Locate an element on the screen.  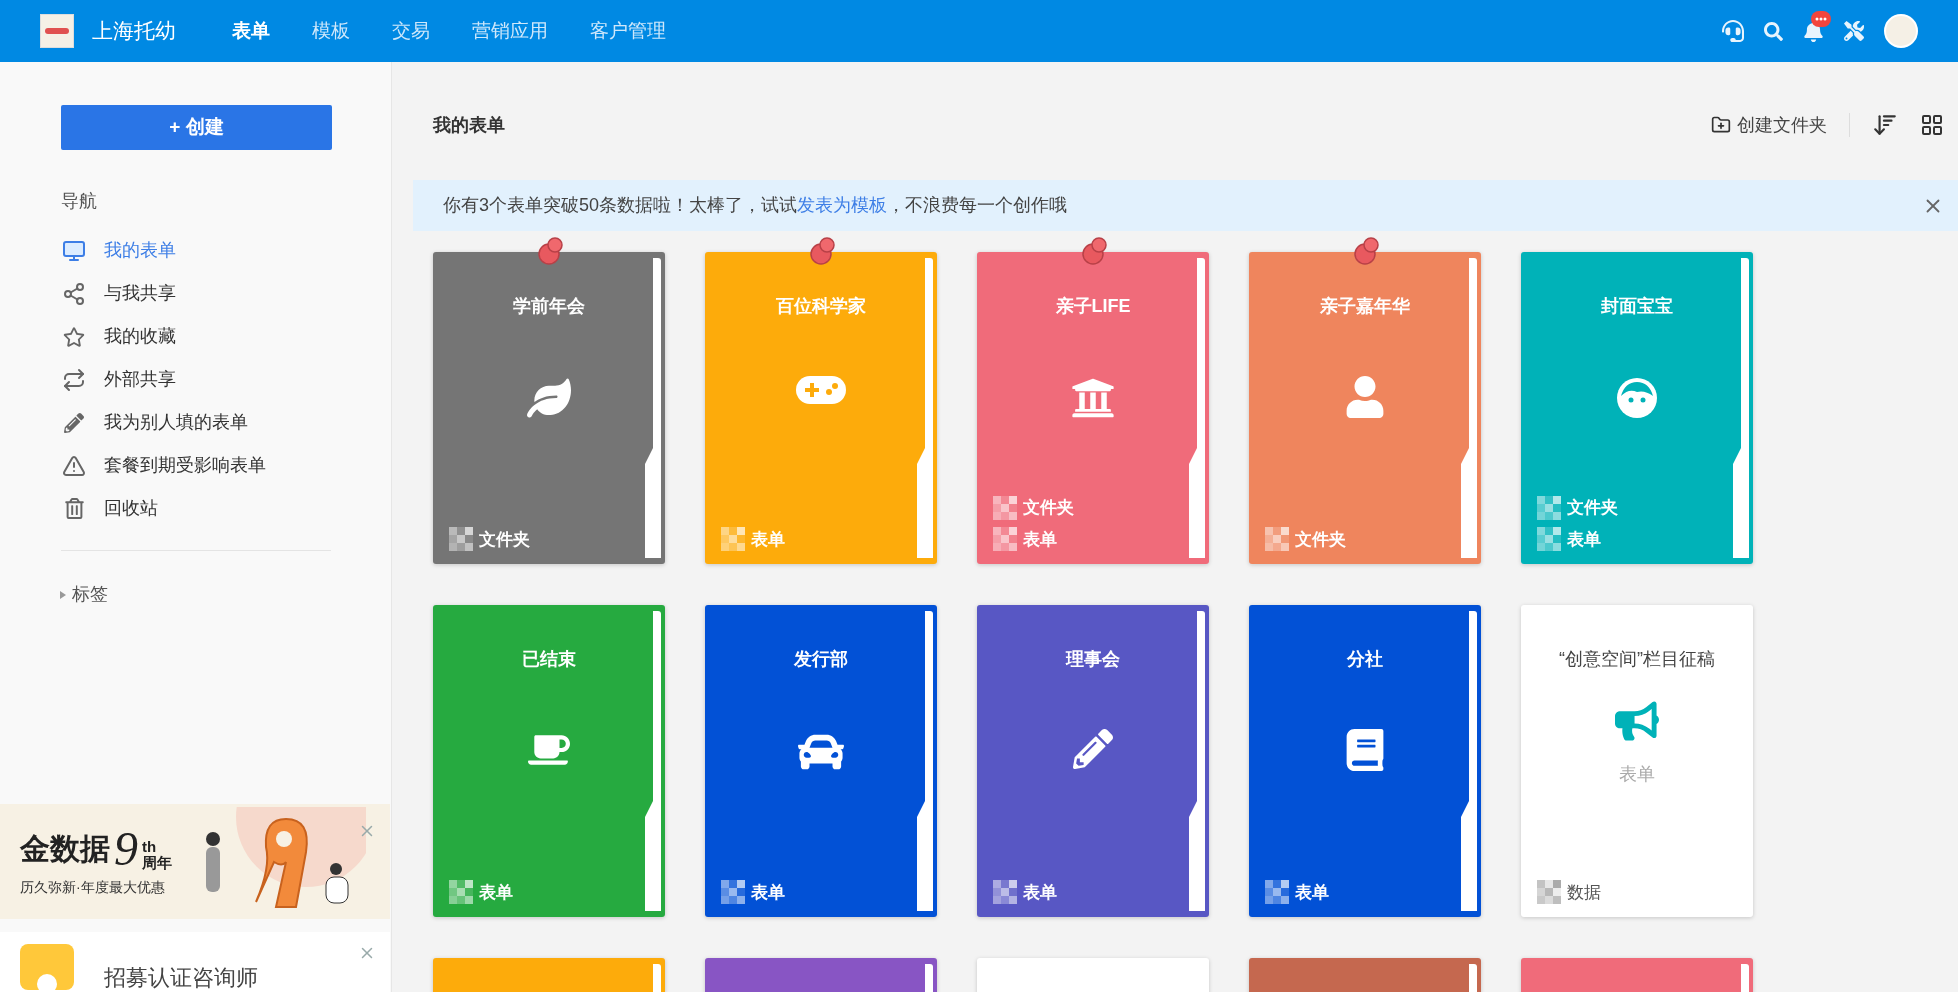
card-footer-label: 数据 is located at coordinates (1584, 892).